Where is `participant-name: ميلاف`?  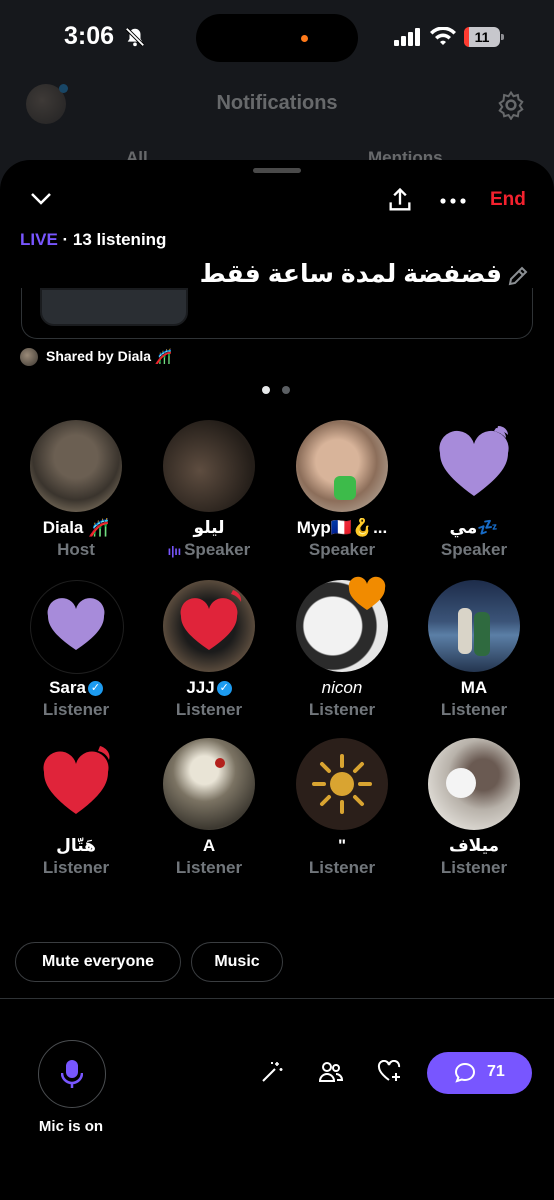
participant-name: ميلاف is located at coordinates (474, 845).